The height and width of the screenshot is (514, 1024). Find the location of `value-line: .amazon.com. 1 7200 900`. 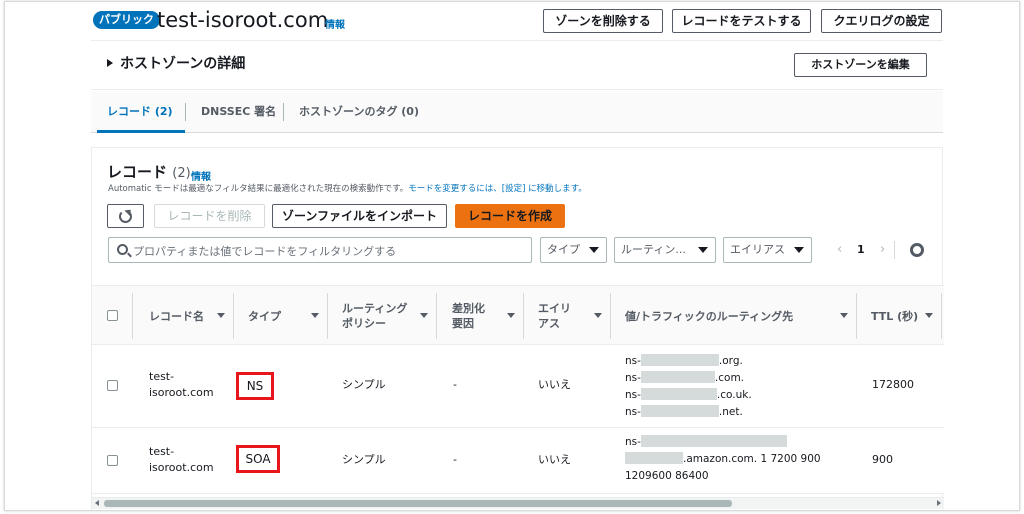

value-line: .amazon.com. 1 7200 900 is located at coordinates (723, 459).